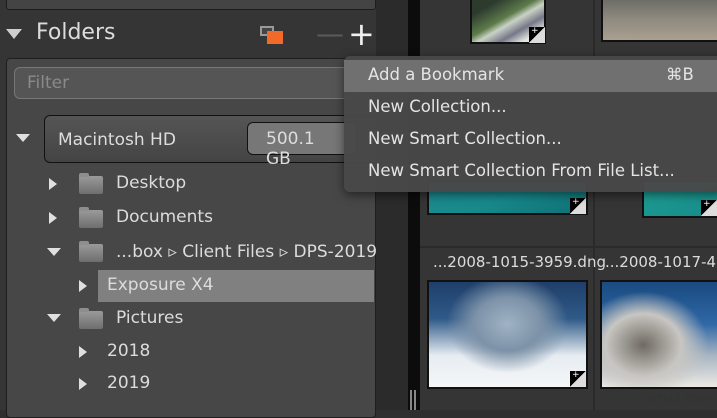 Image resolution: width=717 pixels, height=418 pixels. Describe the element at coordinates (117, 140) in the screenshot. I see `drive-name: Macintosh HD` at that location.